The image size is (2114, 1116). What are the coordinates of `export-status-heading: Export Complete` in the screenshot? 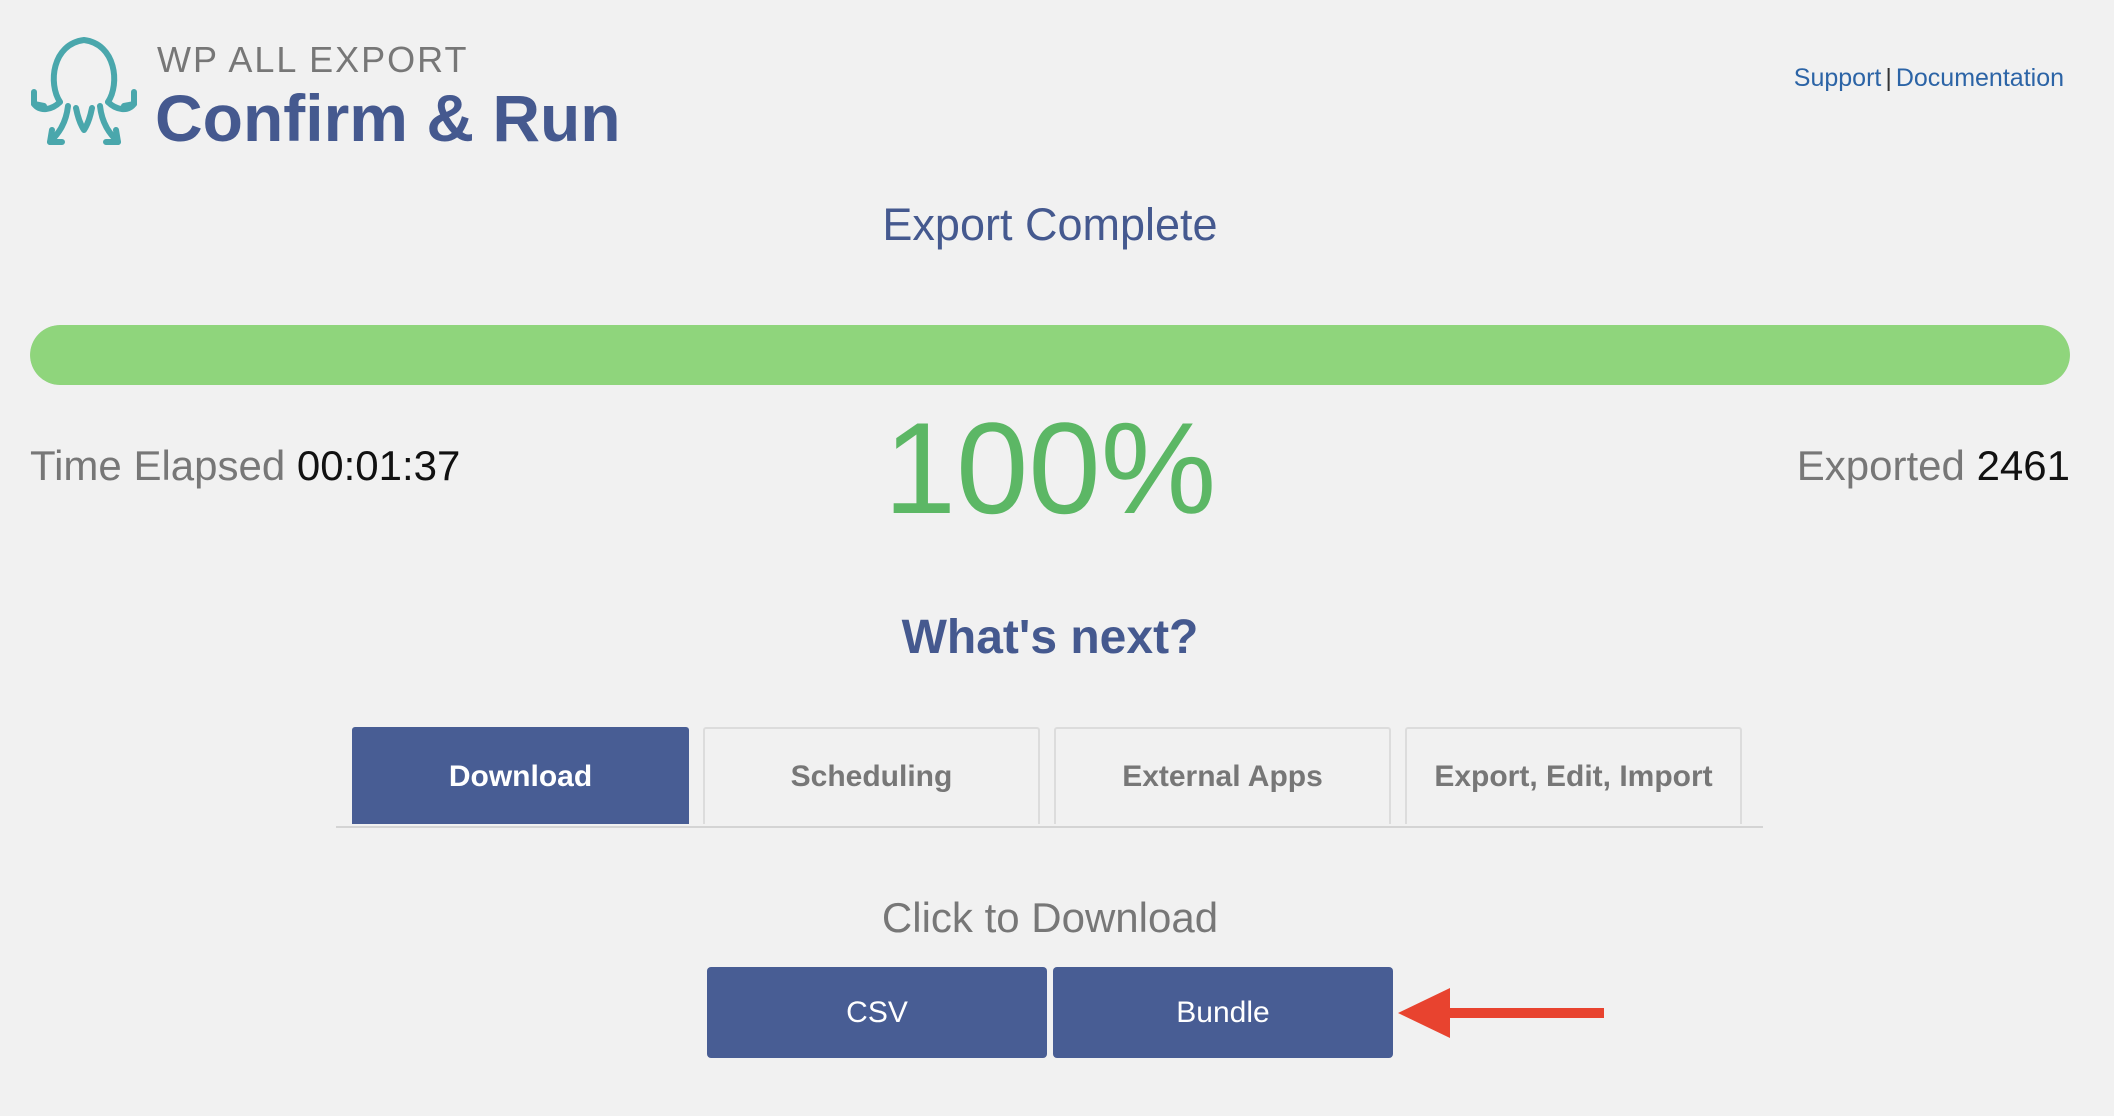 It's located at (1050, 224).